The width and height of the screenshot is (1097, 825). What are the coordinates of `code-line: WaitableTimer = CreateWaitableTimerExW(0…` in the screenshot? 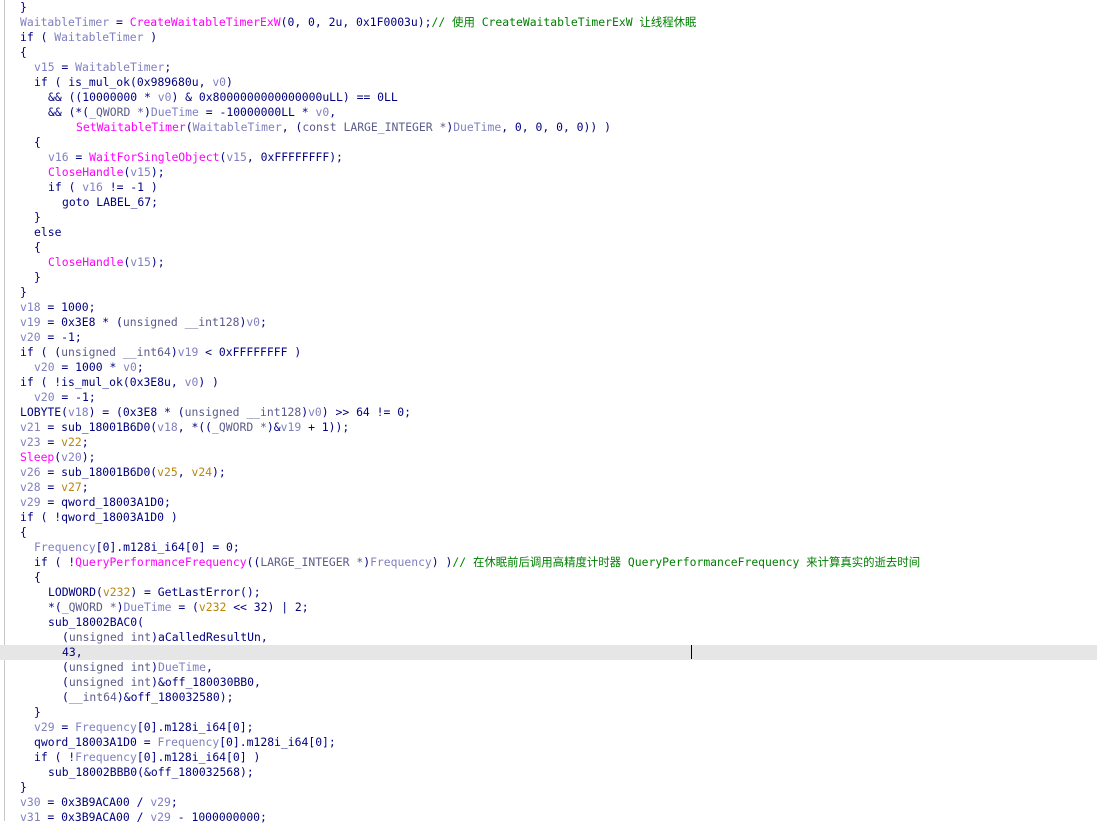 It's located at (551, 22).